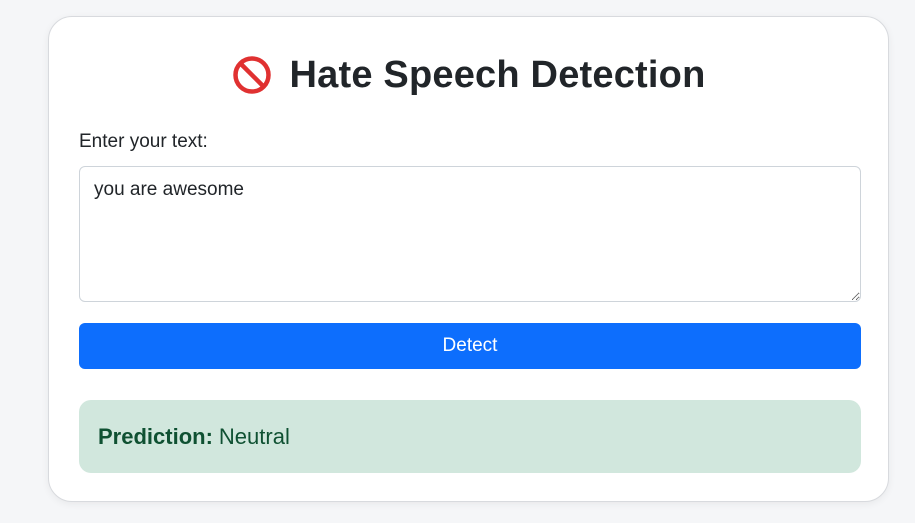  I want to click on prediction-result: Prediction: Neutral, so click(470, 436).